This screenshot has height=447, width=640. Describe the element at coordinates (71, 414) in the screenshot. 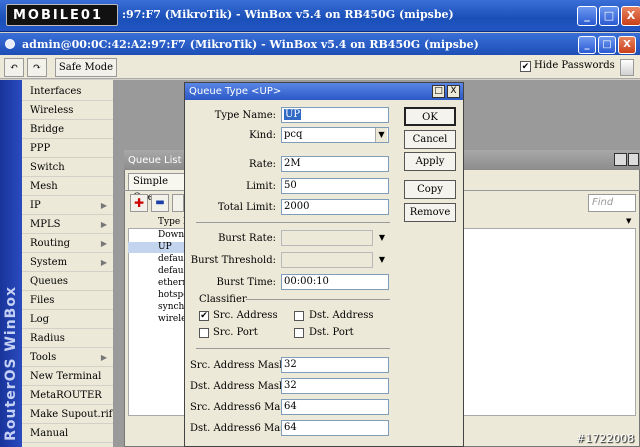

I see `sidebar-item-label: Make Supout.rif` at that location.